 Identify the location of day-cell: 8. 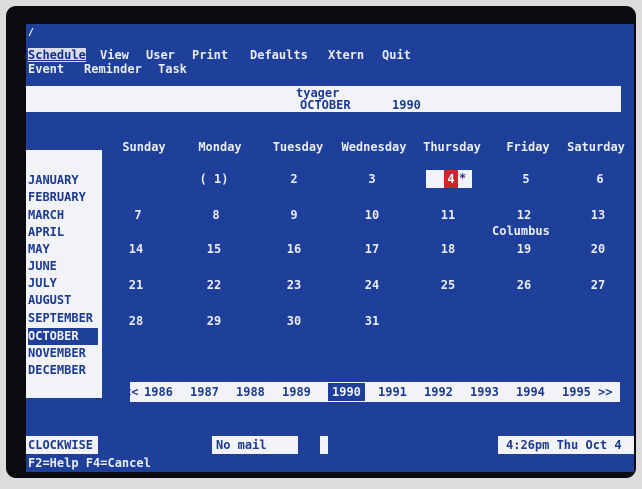
(216, 215).